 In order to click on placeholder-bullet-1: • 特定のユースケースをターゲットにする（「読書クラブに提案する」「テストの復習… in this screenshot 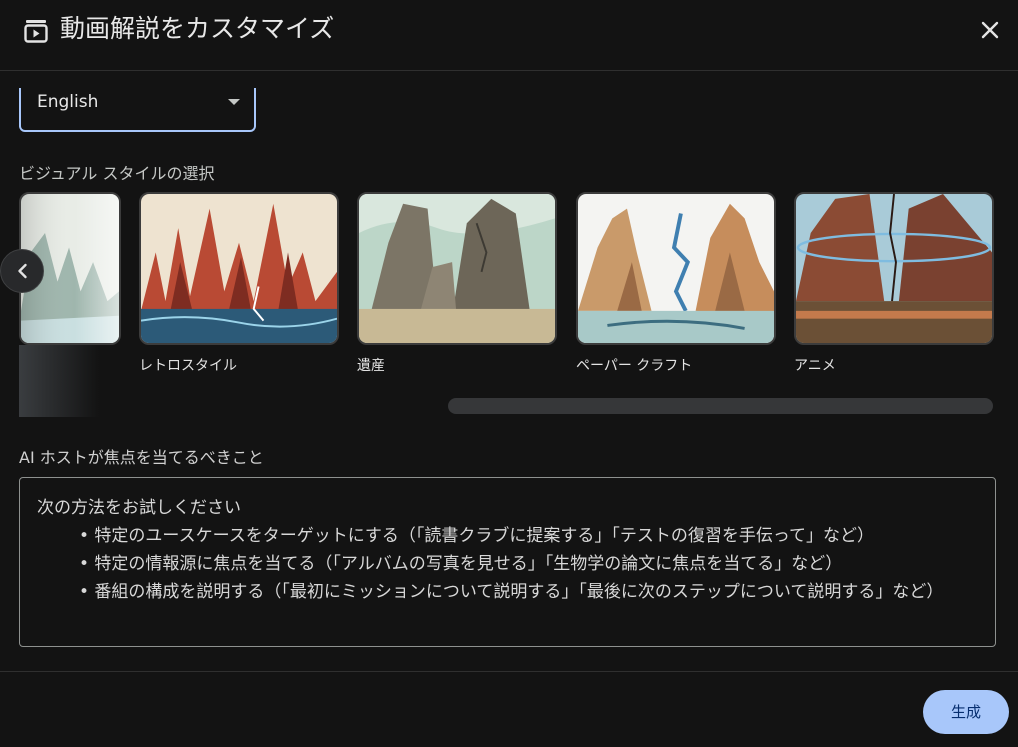, I will do `click(477, 536)`.